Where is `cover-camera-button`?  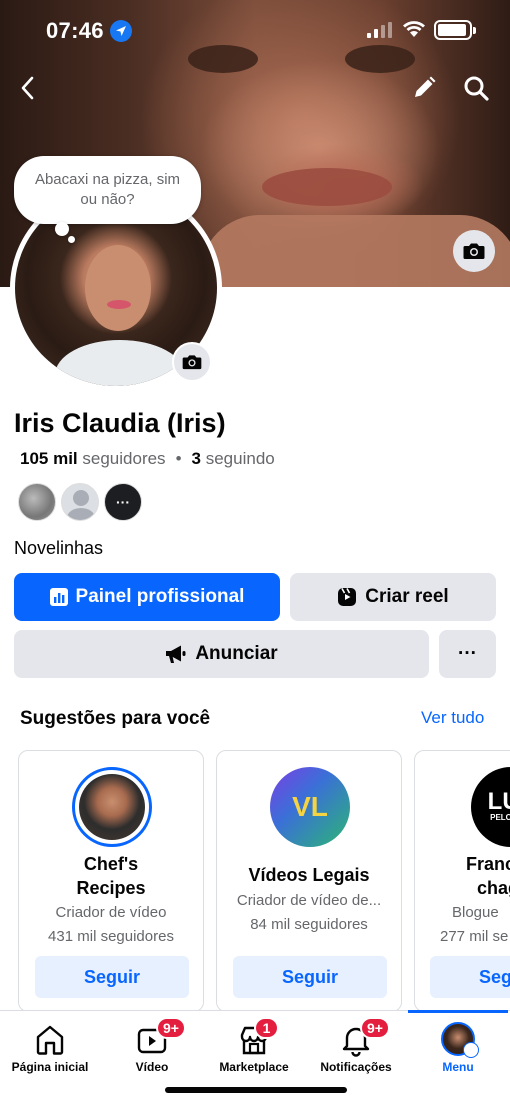 cover-camera-button is located at coordinates (474, 251).